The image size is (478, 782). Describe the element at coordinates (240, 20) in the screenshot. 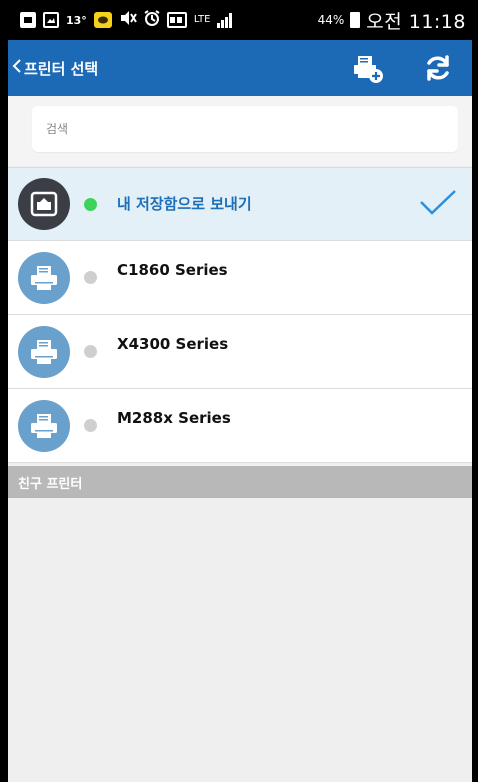

I see `status-bar: 13° LTE 44% 오전 11:18` at that location.